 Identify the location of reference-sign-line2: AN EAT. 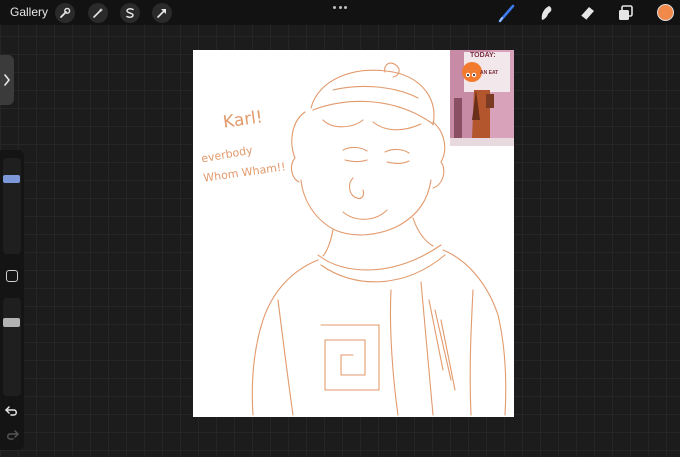
(489, 73).